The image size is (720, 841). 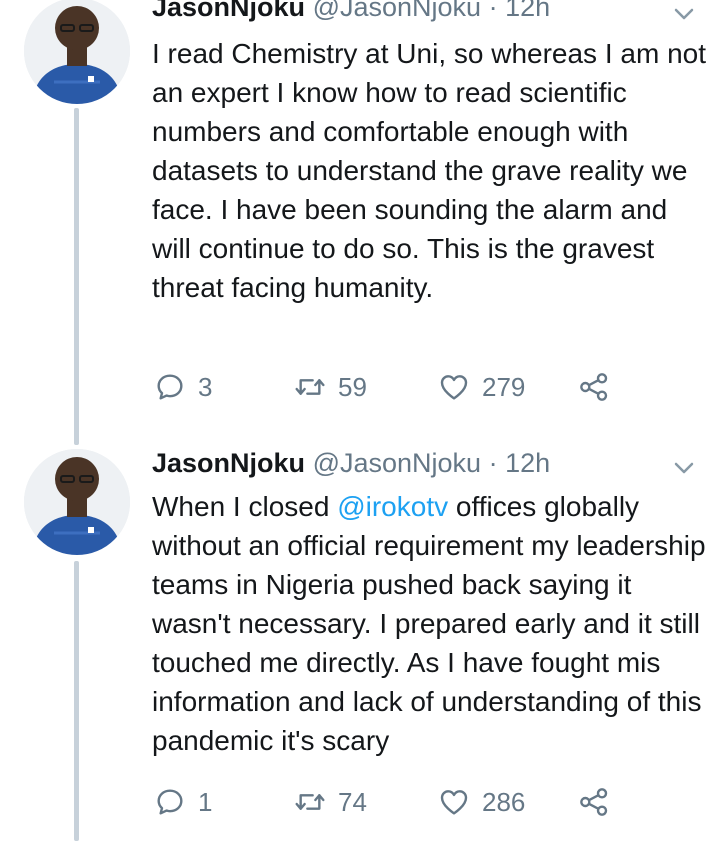 What do you see at coordinates (330, 802) in the screenshot?
I see `retweet-button: 74` at bounding box center [330, 802].